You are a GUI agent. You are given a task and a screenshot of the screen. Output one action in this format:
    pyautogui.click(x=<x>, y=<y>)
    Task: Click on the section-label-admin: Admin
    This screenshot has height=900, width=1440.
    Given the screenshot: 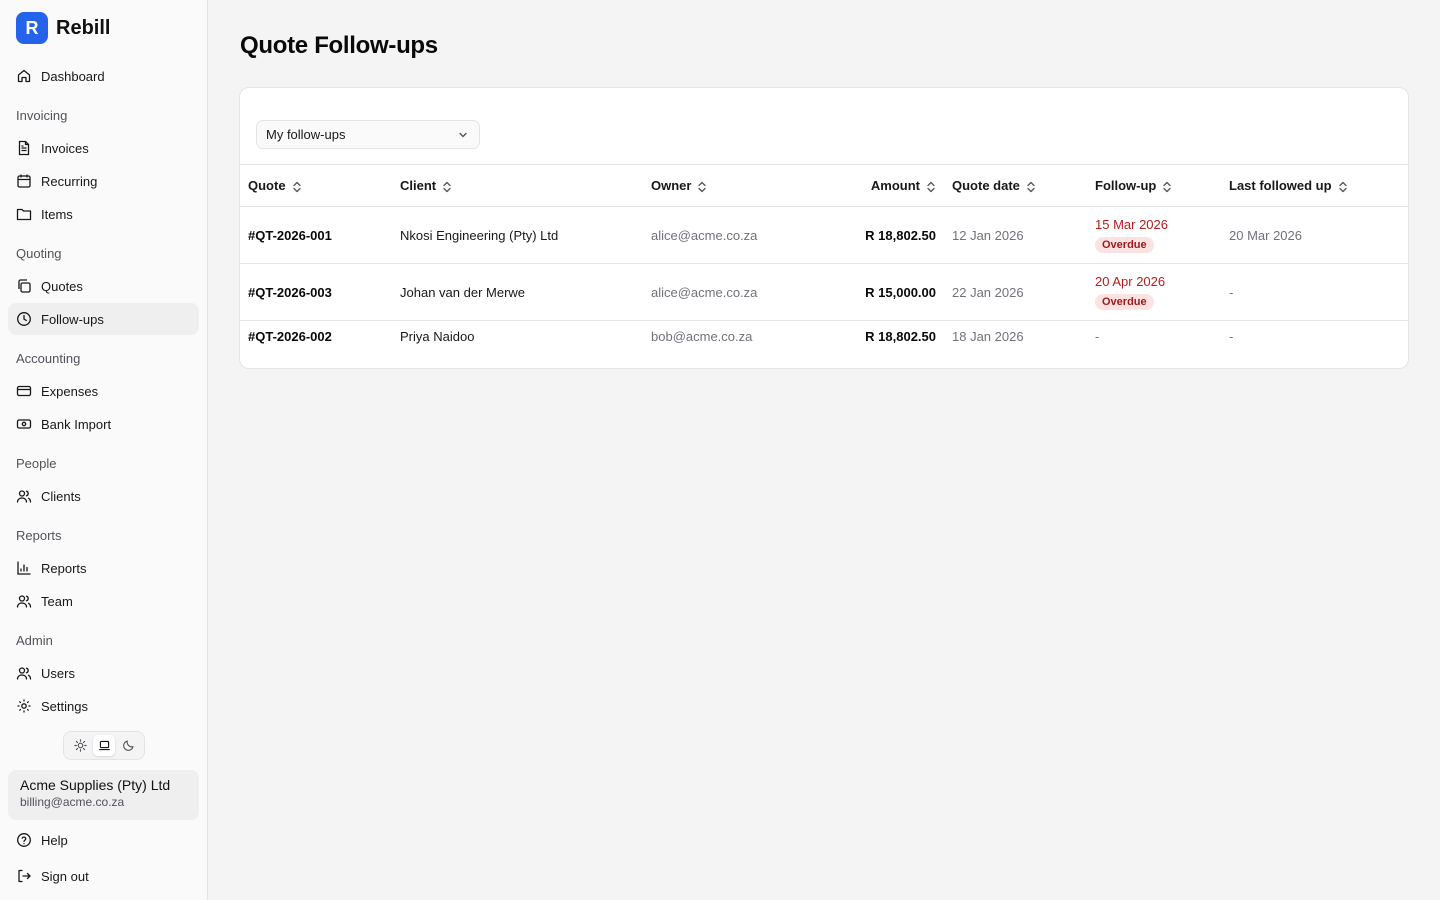 What is the action you would take?
    pyautogui.click(x=34, y=640)
    